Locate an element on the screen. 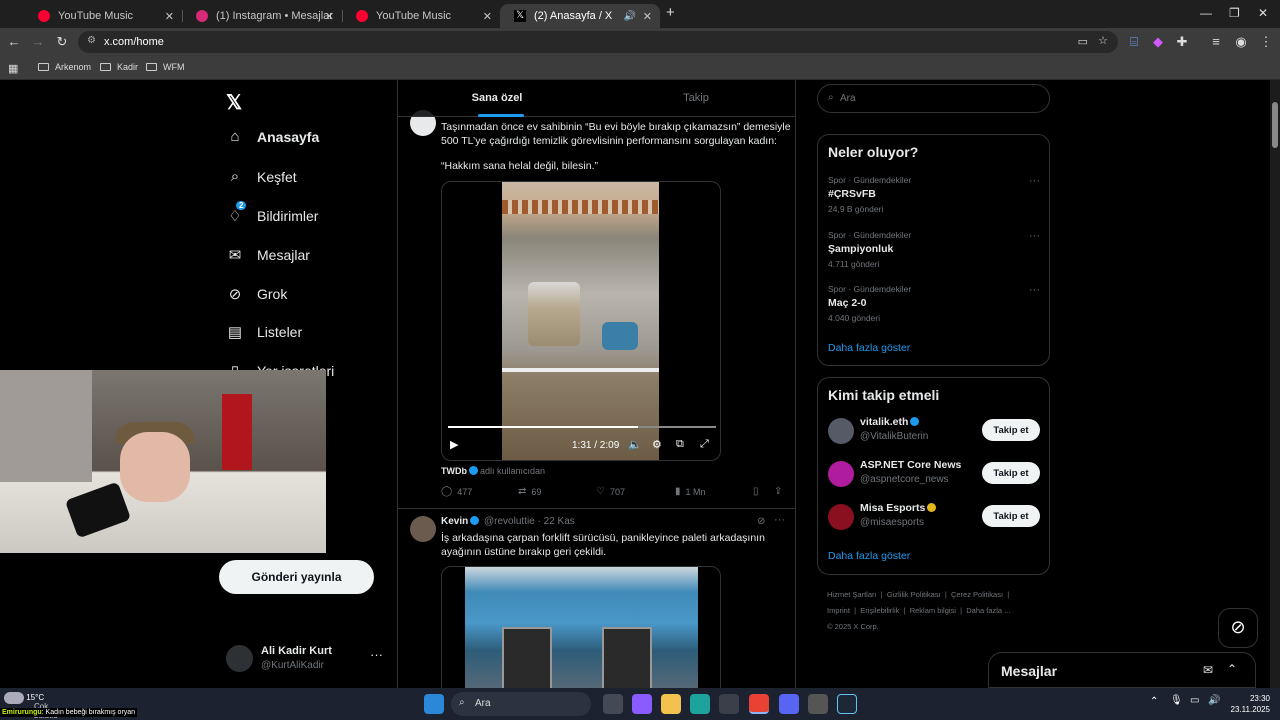  discord-icon is located at coordinates (789, 704).